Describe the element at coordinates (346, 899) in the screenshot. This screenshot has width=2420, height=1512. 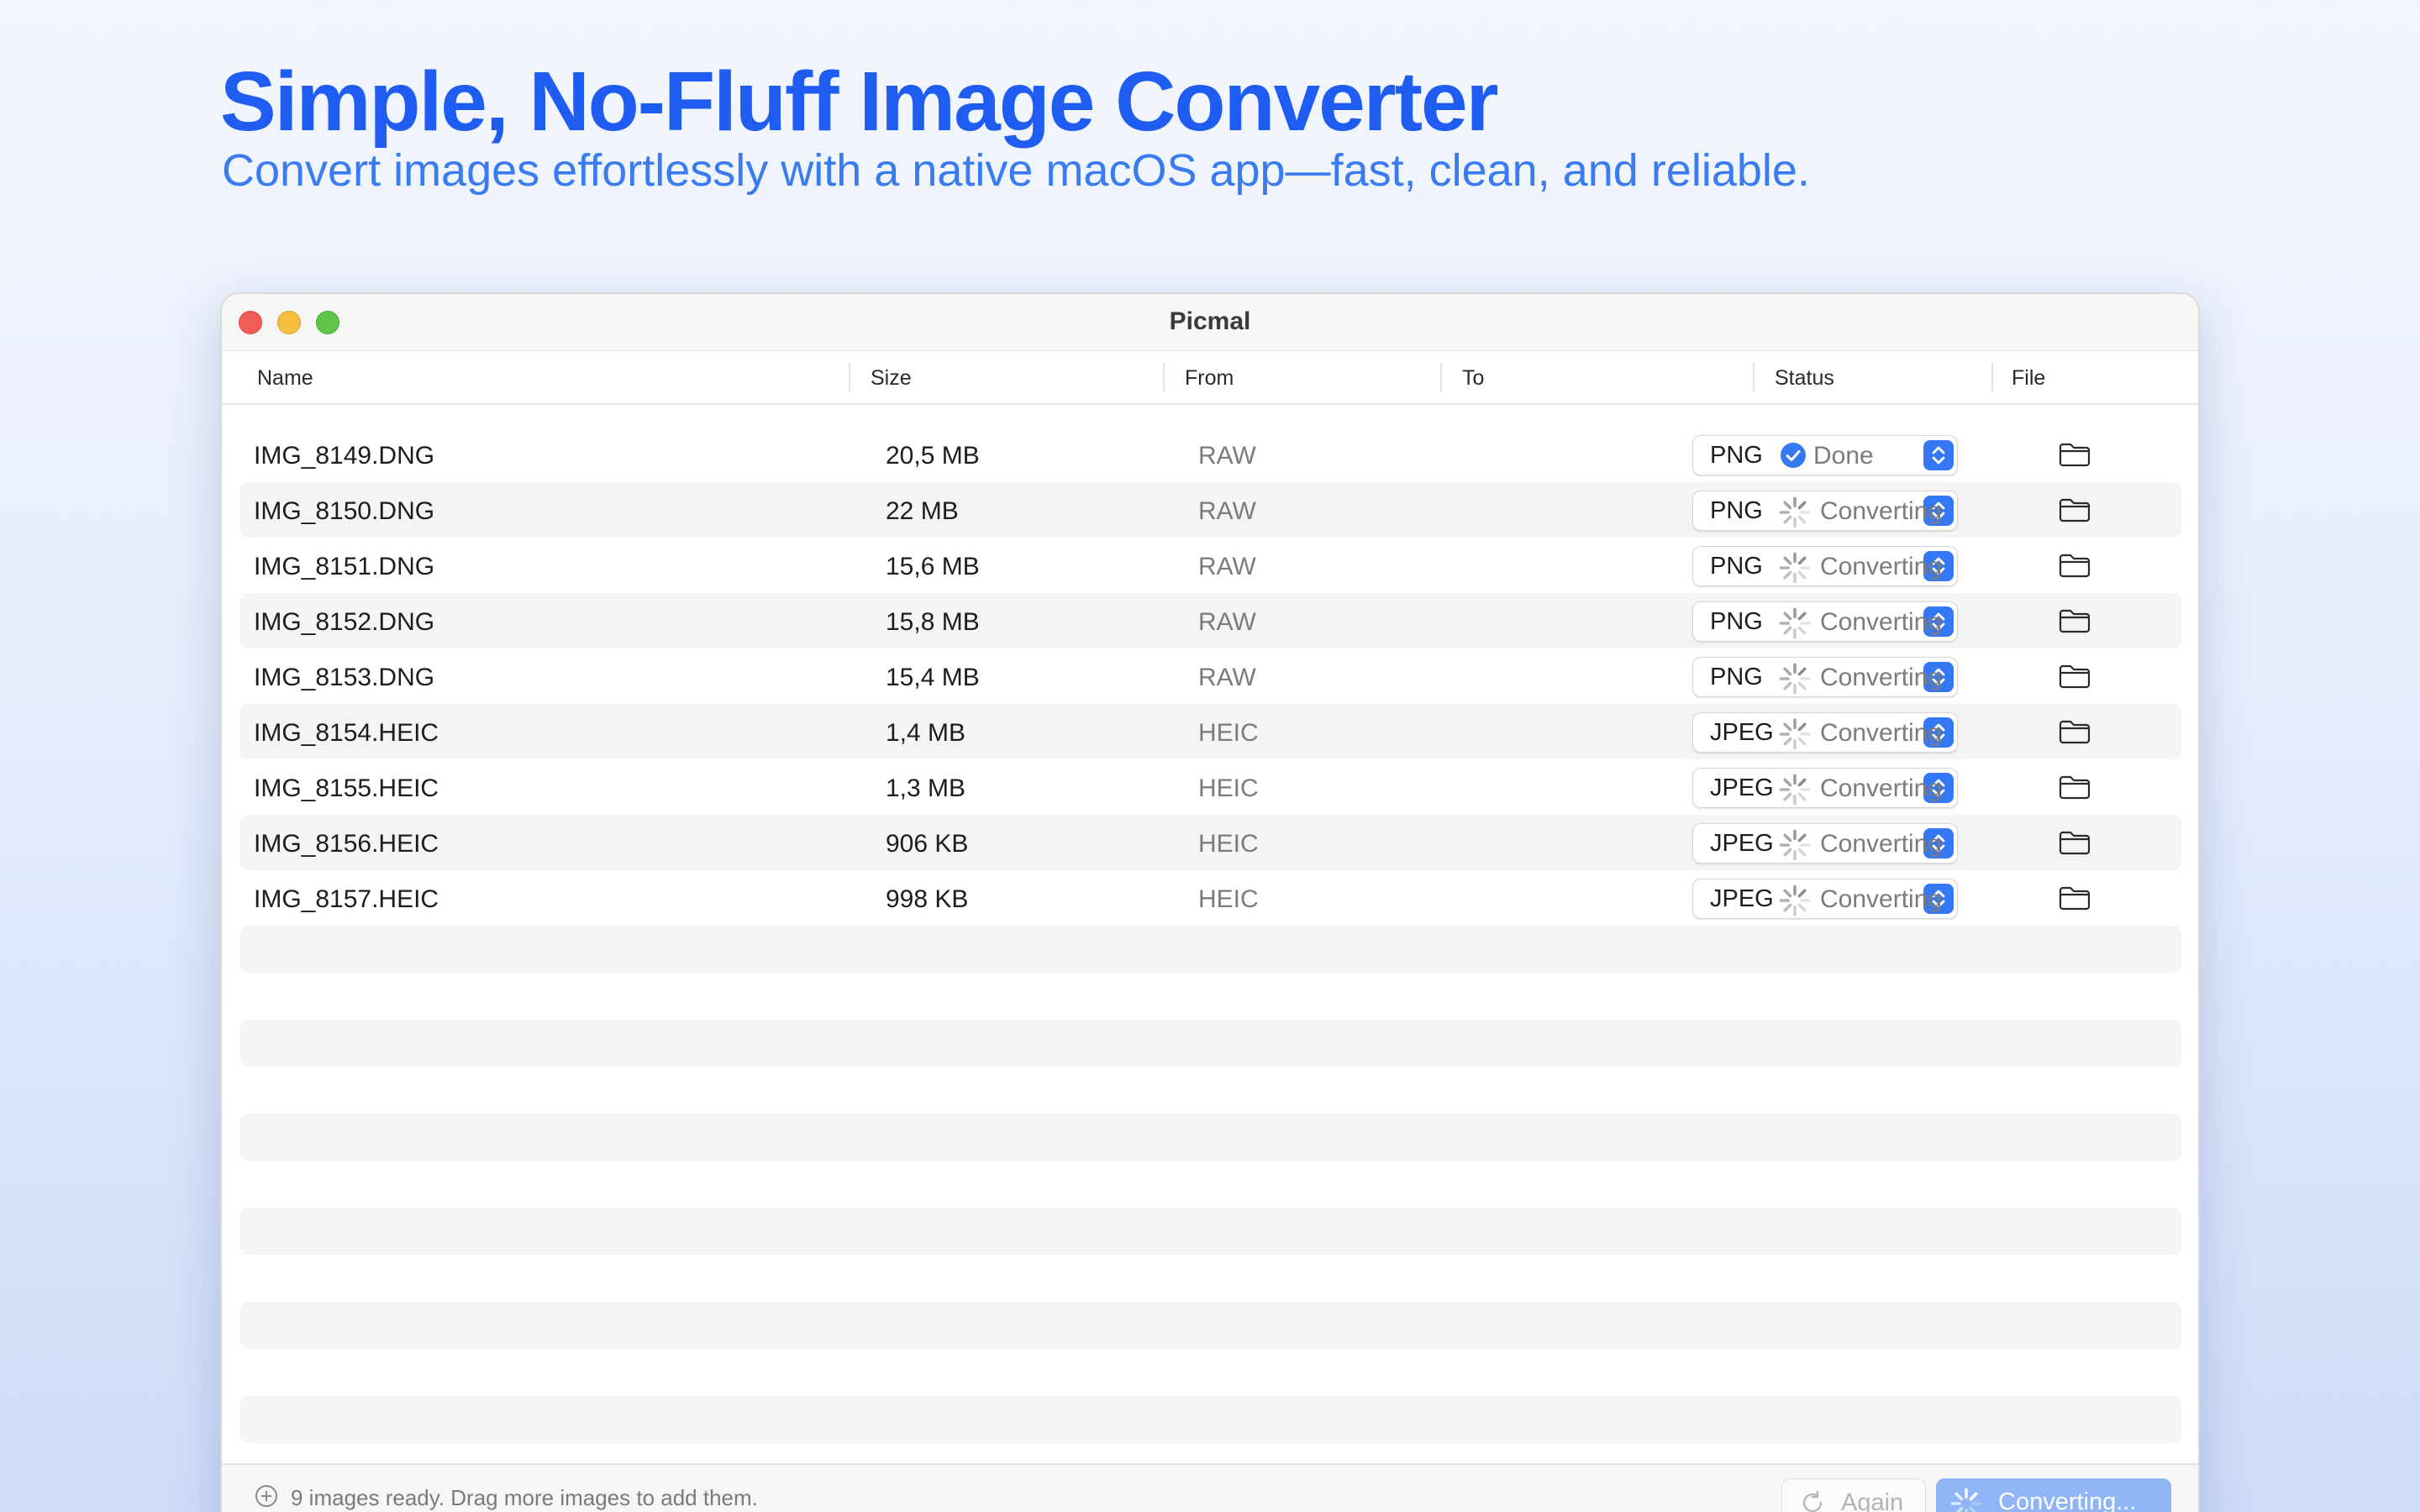
I see `file-name: IMG_8157.HEIC` at that location.